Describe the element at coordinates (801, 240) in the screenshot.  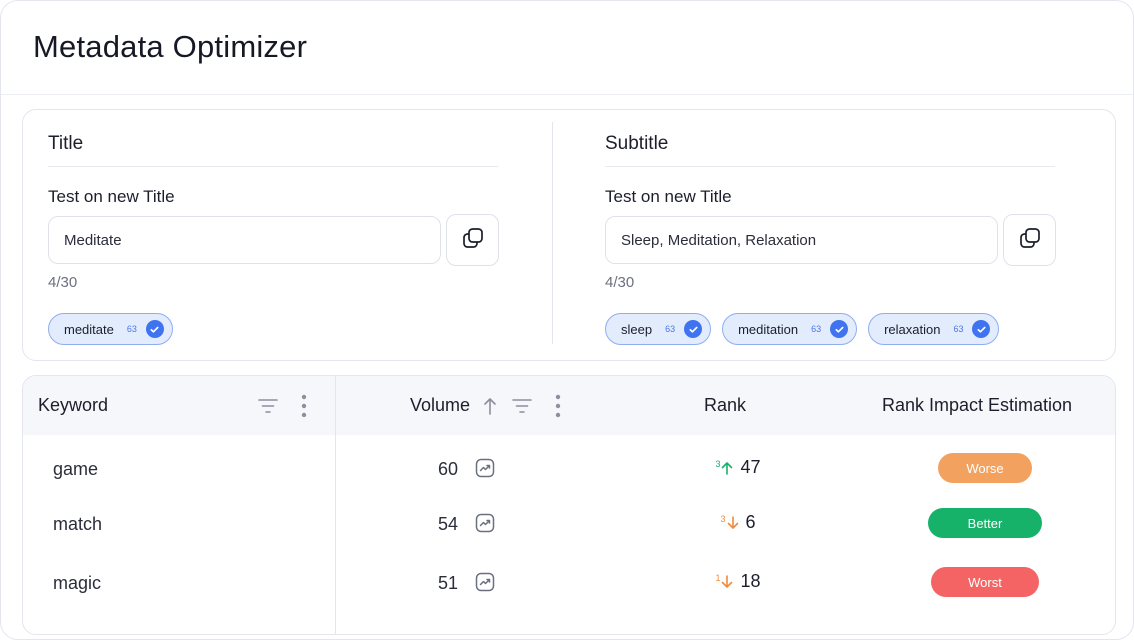
I see `subtitle-input: Sleep, Meditation, Relaxation` at that location.